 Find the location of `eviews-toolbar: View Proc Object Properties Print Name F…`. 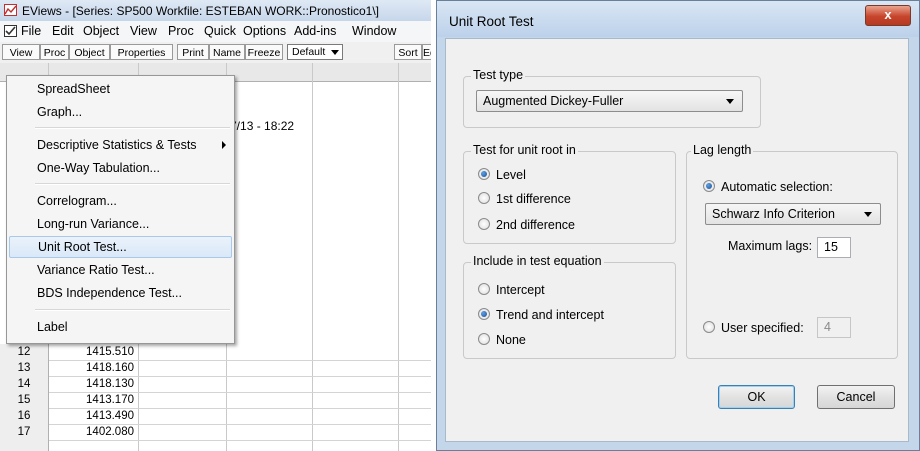

eviews-toolbar: View Proc Object Properties Print Name F… is located at coordinates (215, 53).